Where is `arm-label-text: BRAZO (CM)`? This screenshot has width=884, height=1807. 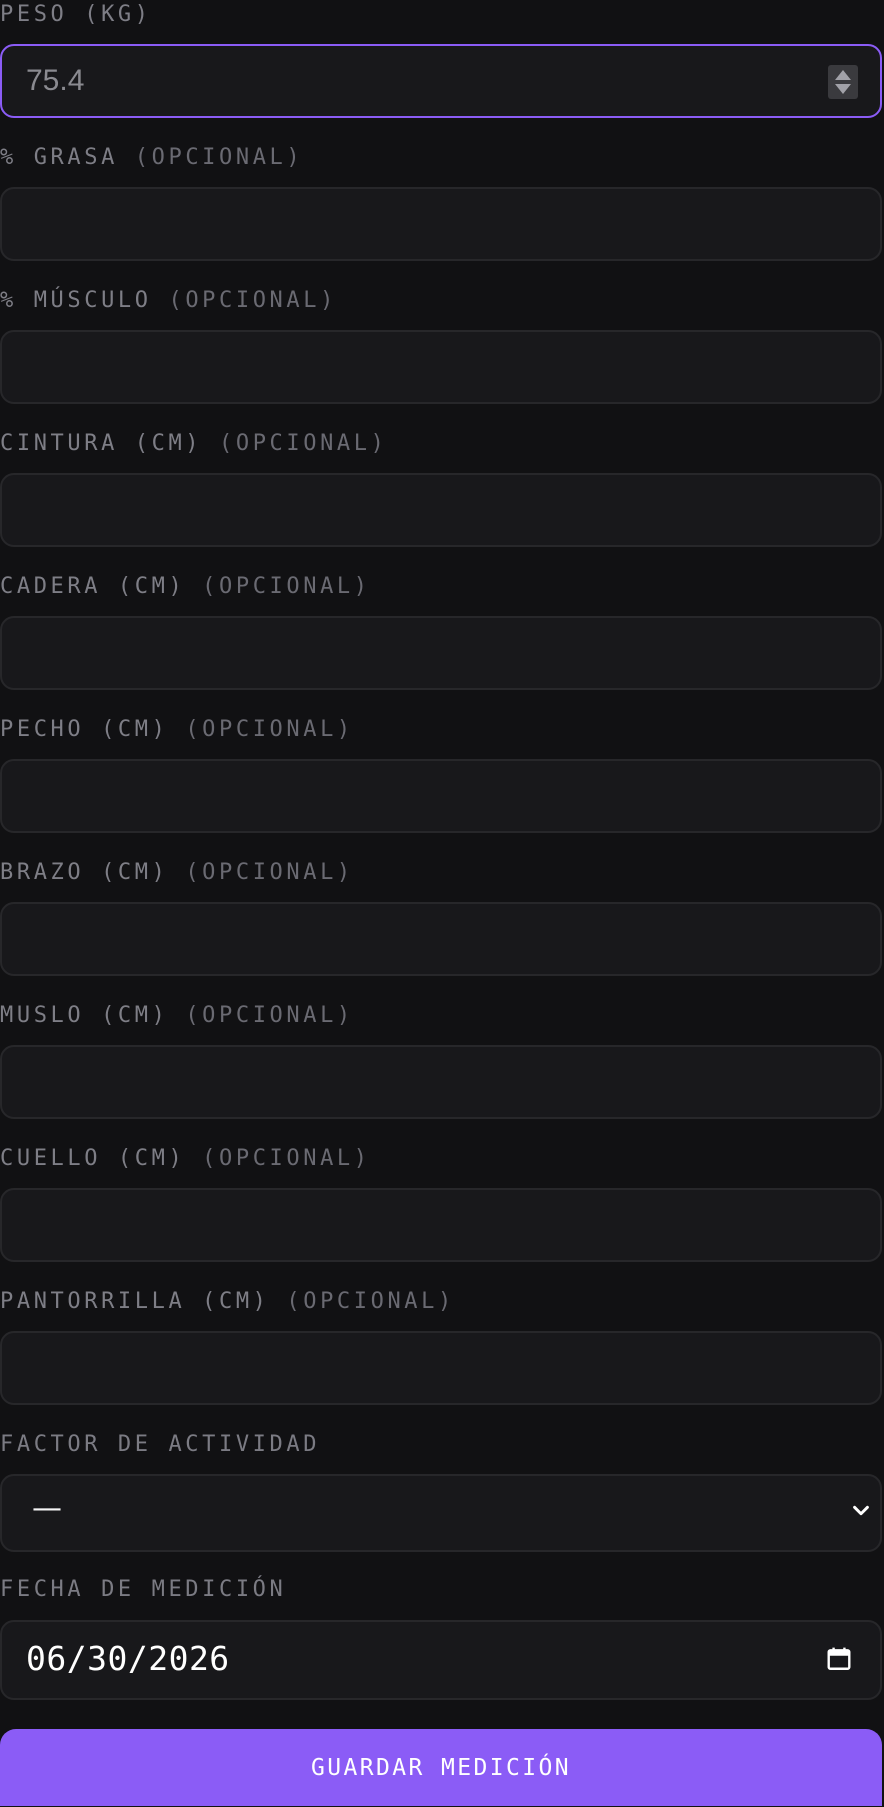
arm-label-text: BRAZO (CM) is located at coordinates (84, 872).